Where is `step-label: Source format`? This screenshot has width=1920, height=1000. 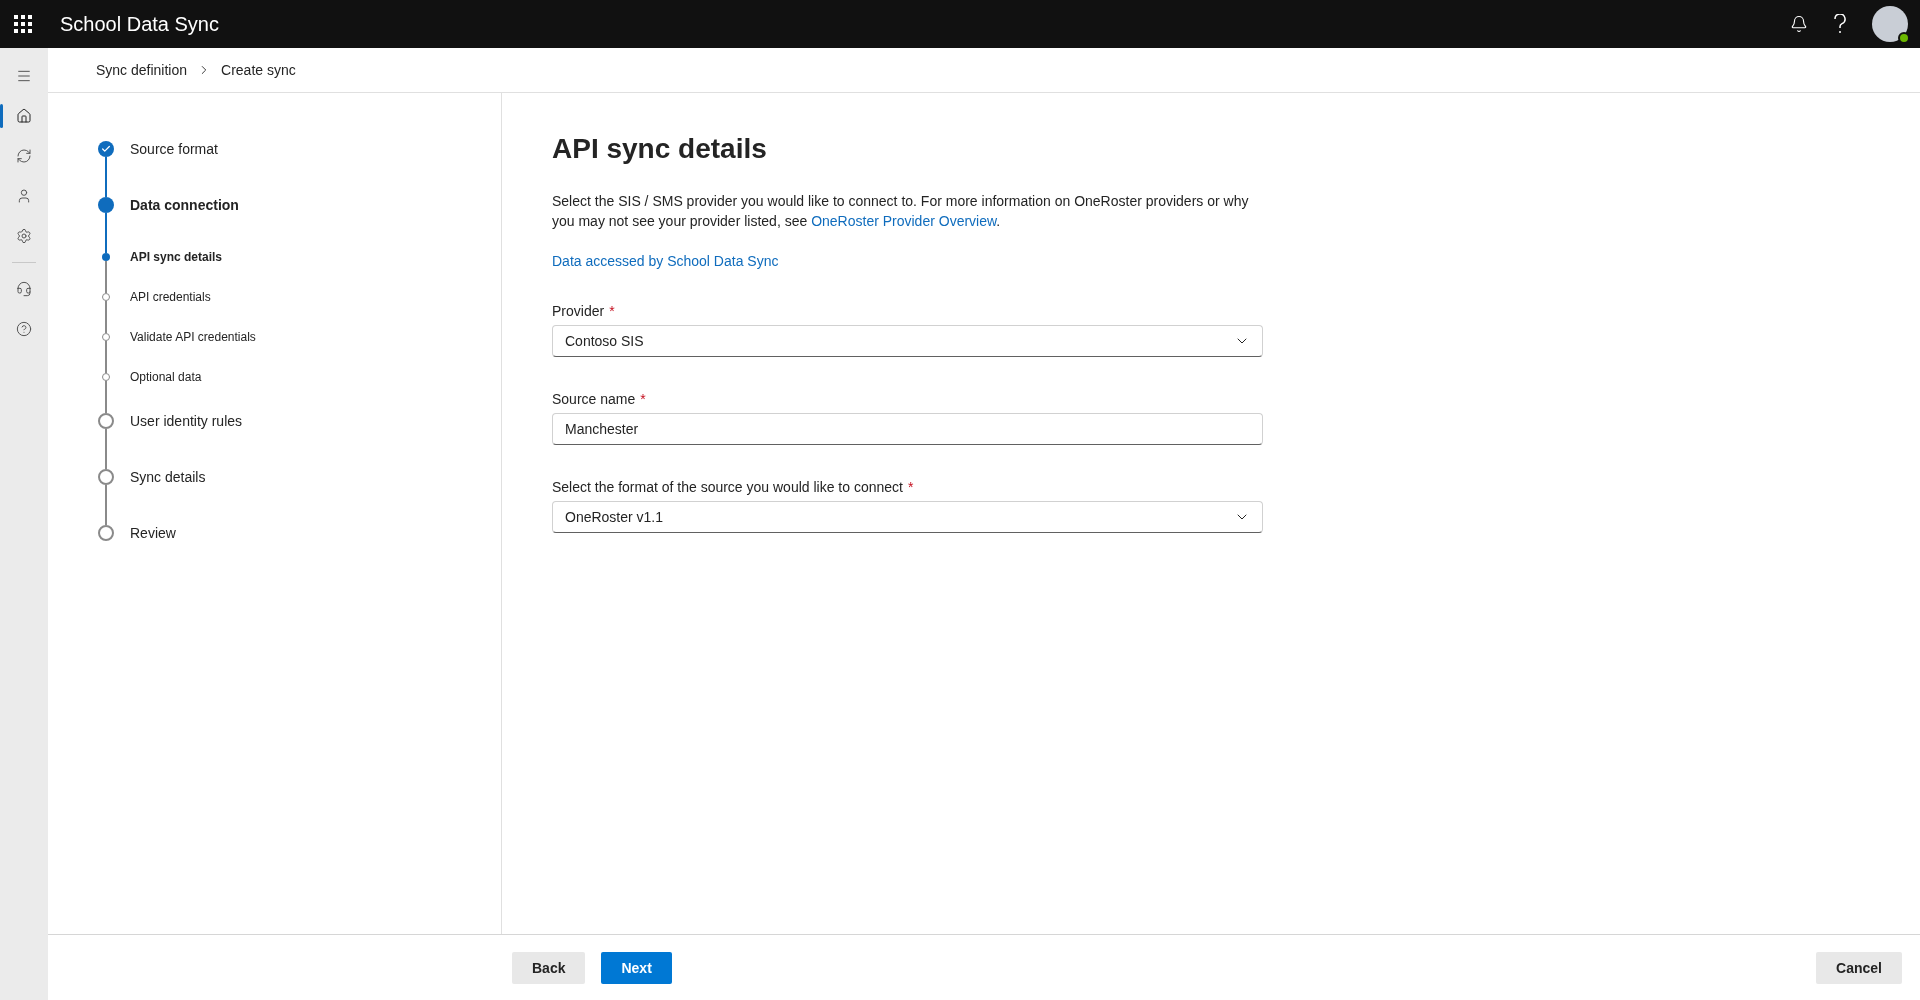 step-label: Source format is located at coordinates (174, 150).